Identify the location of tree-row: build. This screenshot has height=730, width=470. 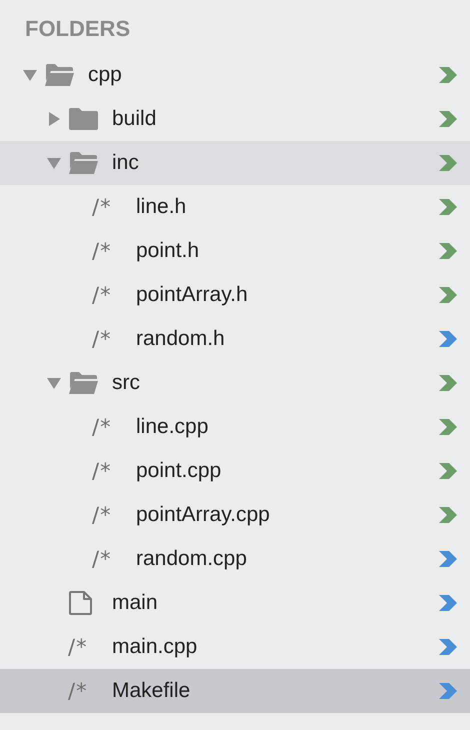
(235, 119).